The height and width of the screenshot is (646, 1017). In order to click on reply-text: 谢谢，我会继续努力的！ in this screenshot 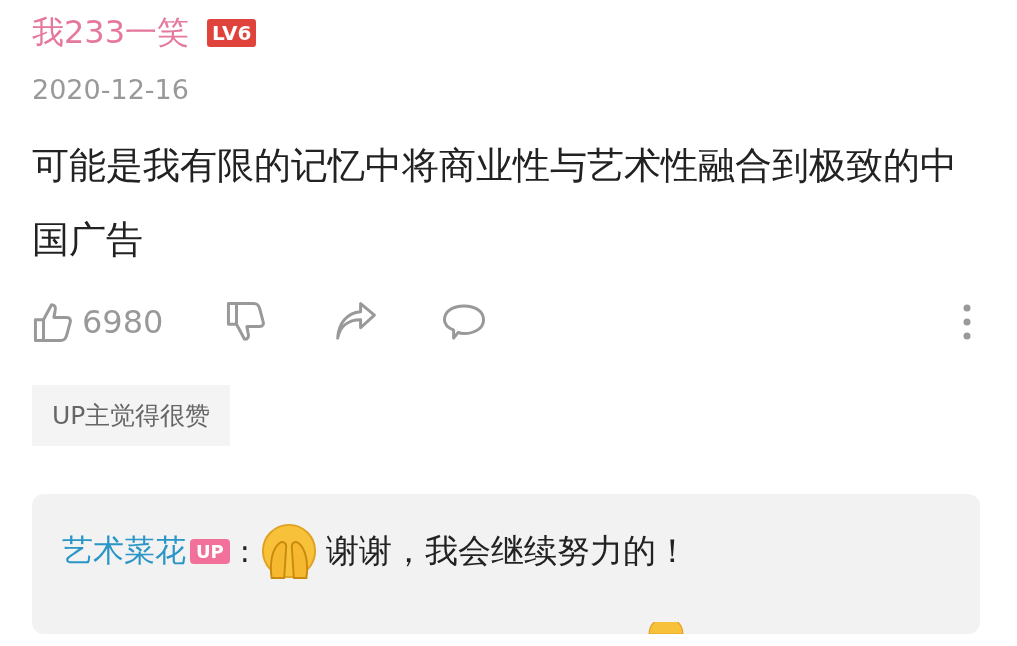, I will do `click(507, 550)`.